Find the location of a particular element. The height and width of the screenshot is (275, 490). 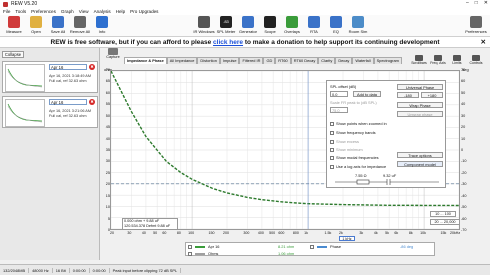

toolbar-label: EQ is located at coordinates (336, 31).